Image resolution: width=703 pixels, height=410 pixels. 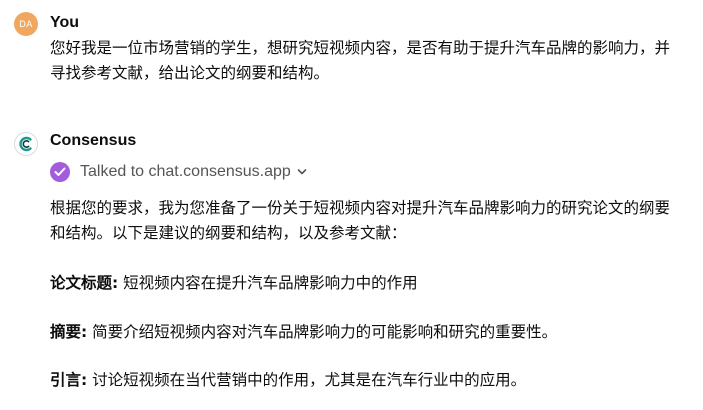 What do you see at coordinates (26, 144) in the screenshot?
I see `consensus-logo-icon` at bounding box center [26, 144].